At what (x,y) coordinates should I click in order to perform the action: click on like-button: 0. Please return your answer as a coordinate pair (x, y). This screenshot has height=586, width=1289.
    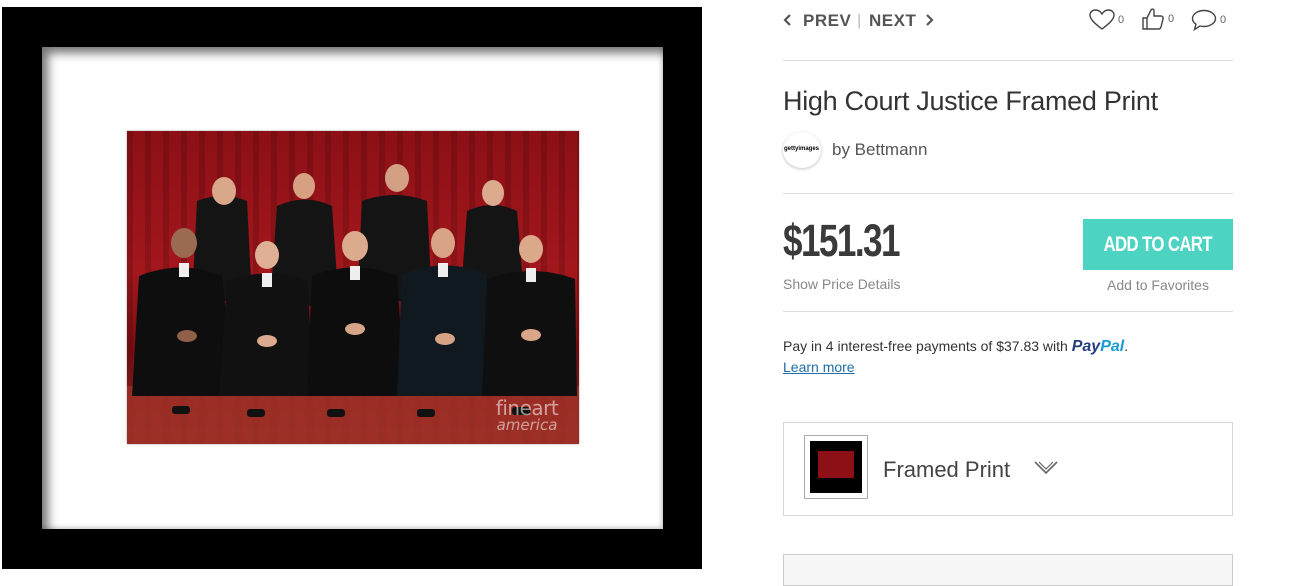
    Looking at the image, I should click on (1106, 20).